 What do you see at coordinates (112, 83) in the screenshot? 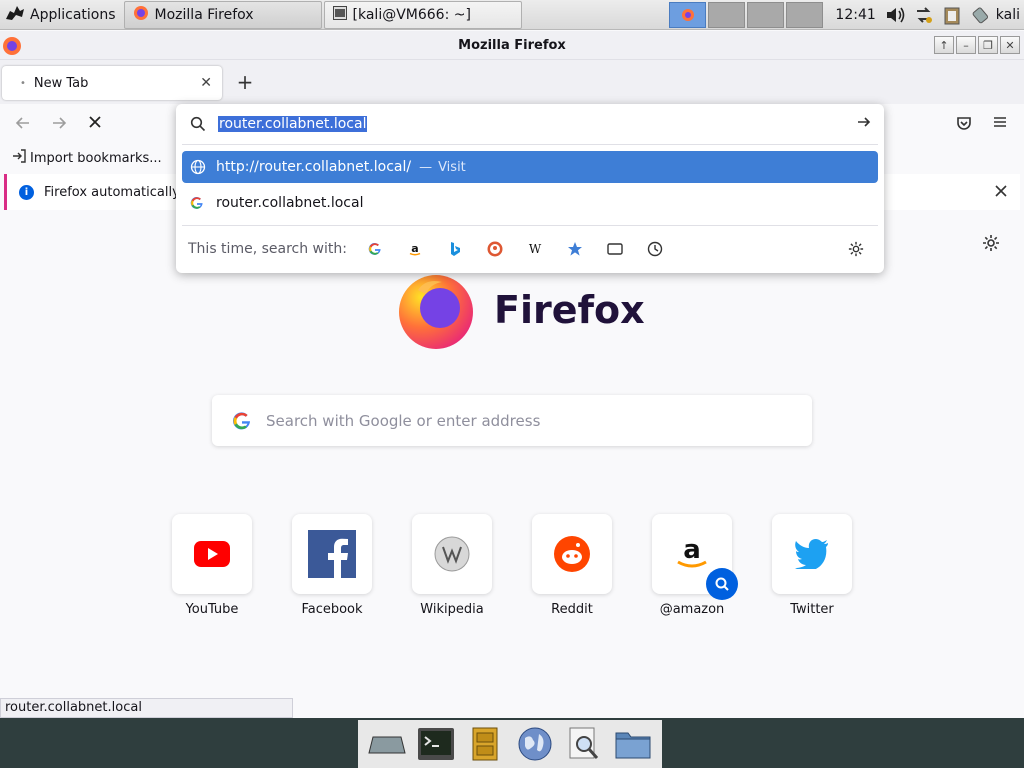
I see `tab-new-tab: • New Tab ✕` at bounding box center [112, 83].